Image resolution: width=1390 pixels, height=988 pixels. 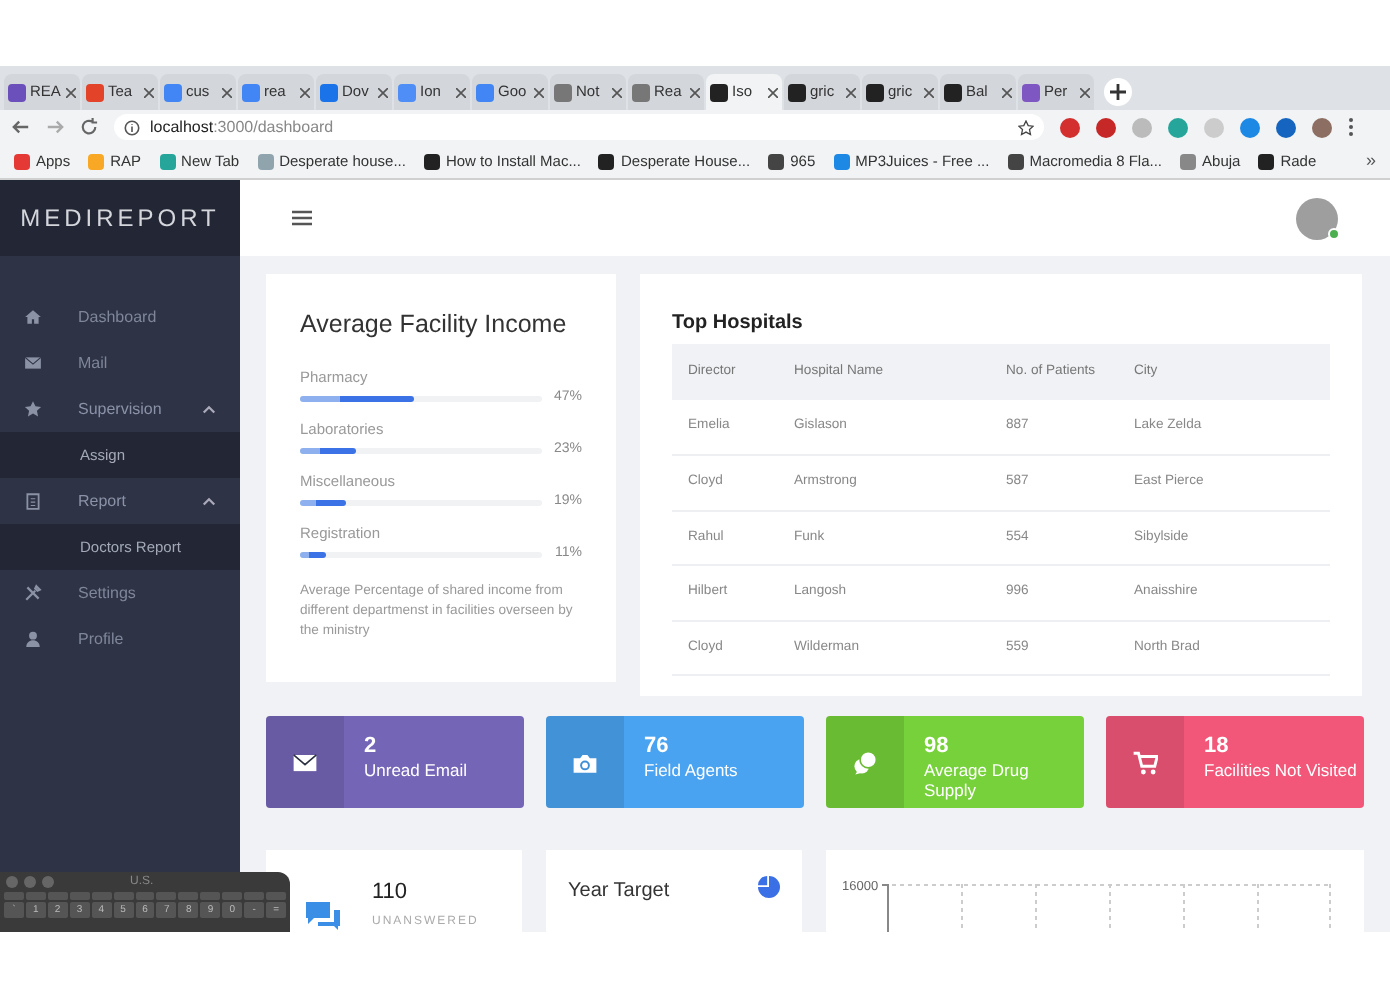 I want to click on address-bar: localhost:3000/dashboard, so click(x=579, y=127).